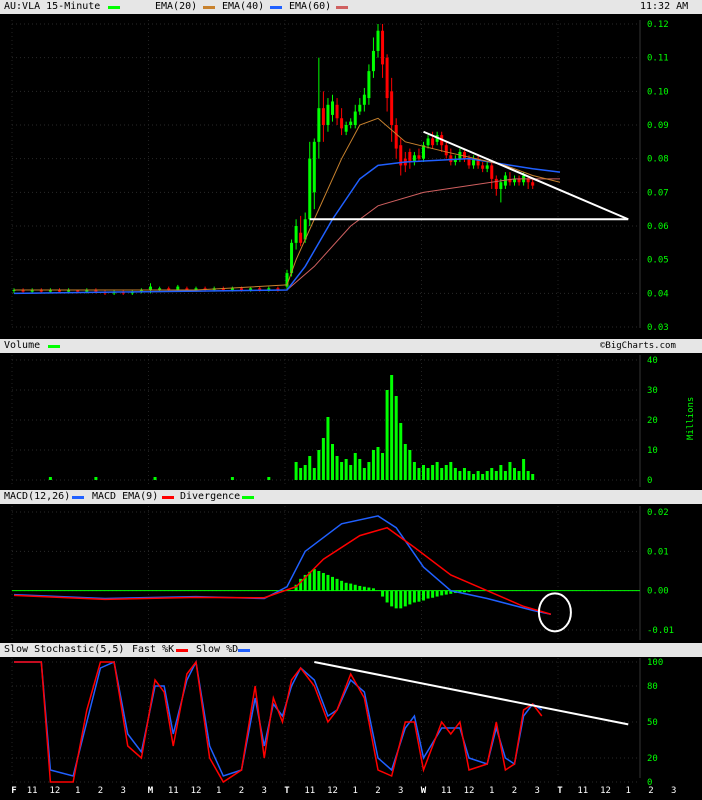 Image resolution: width=702 pixels, height=800 pixels. I want to click on macd-tick-label: 0.00, so click(658, 592).